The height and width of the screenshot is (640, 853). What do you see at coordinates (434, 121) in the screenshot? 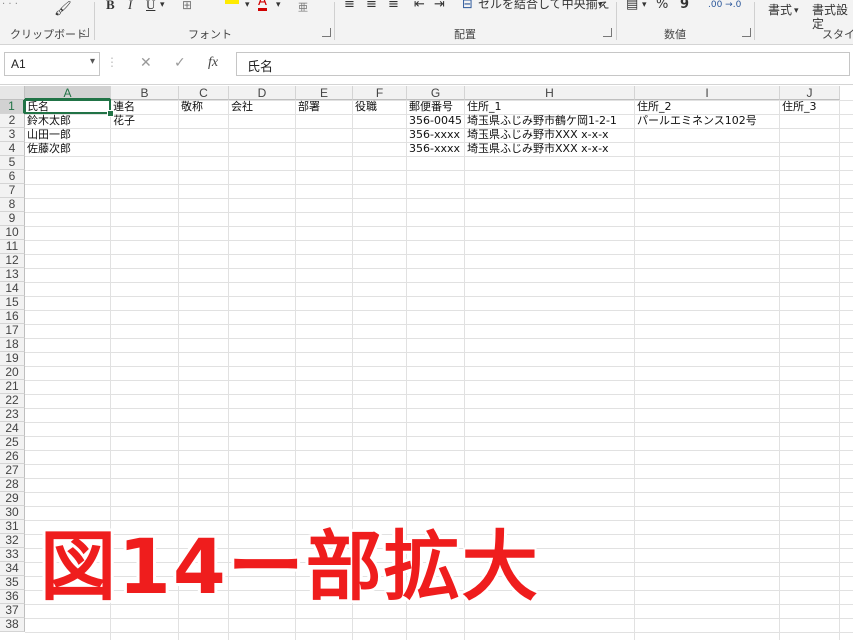
I see `cell-g2: 356-0045` at bounding box center [434, 121].